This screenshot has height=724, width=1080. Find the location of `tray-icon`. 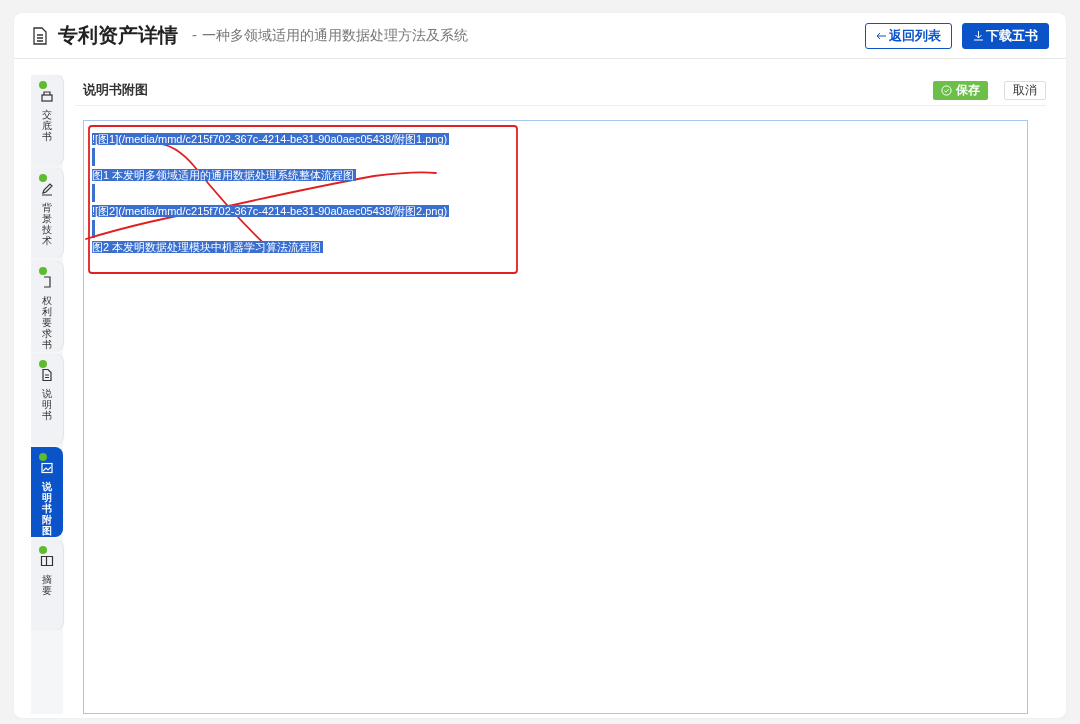

tray-icon is located at coordinates (47, 96).